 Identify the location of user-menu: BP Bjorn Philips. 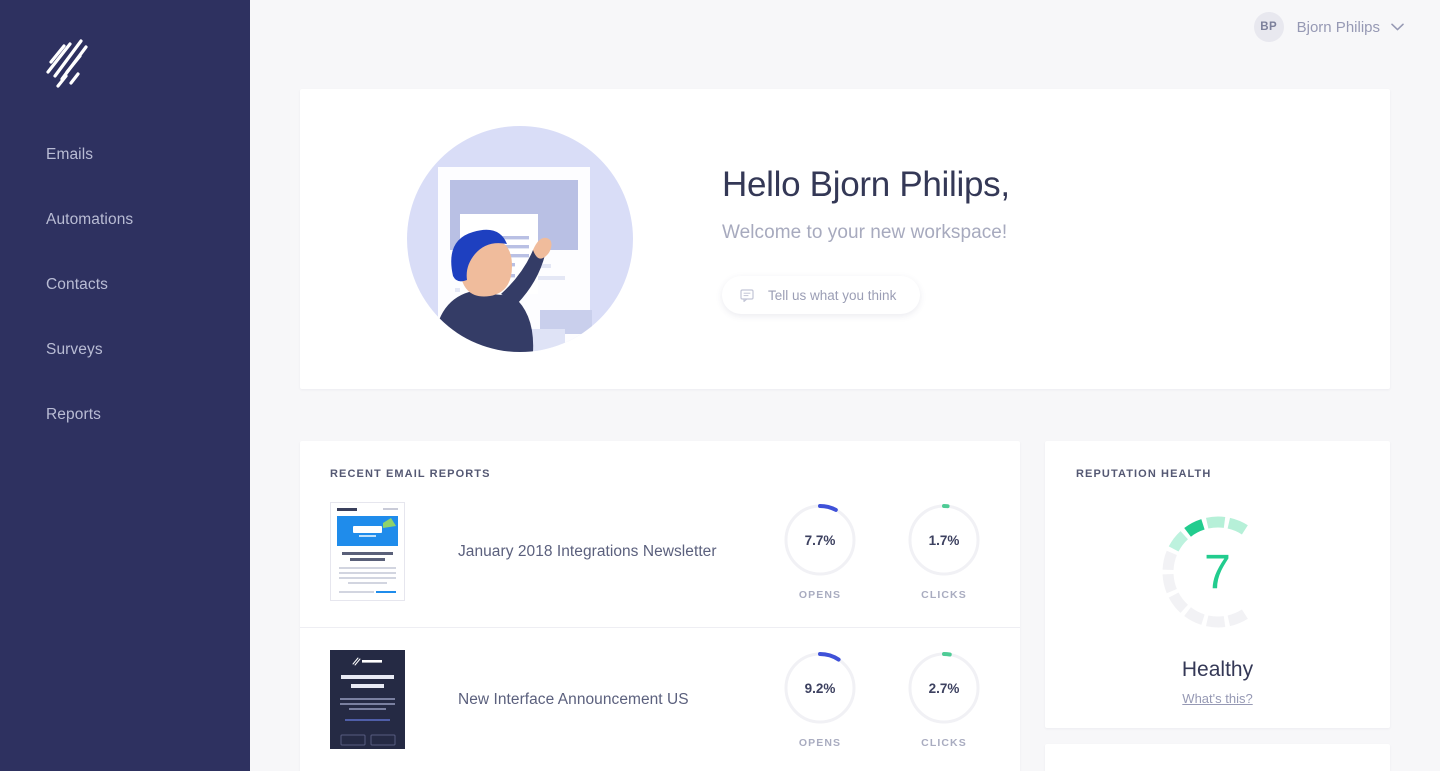
(1328, 27).